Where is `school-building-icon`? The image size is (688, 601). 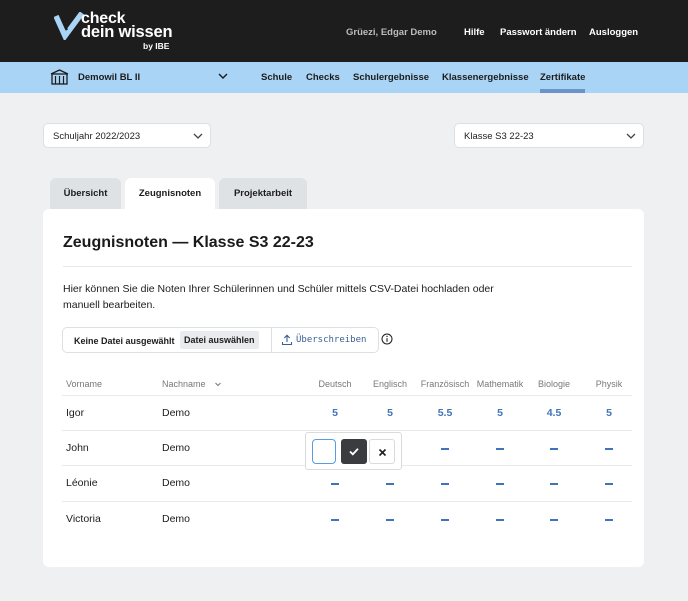 school-building-icon is located at coordinates (59, 77).